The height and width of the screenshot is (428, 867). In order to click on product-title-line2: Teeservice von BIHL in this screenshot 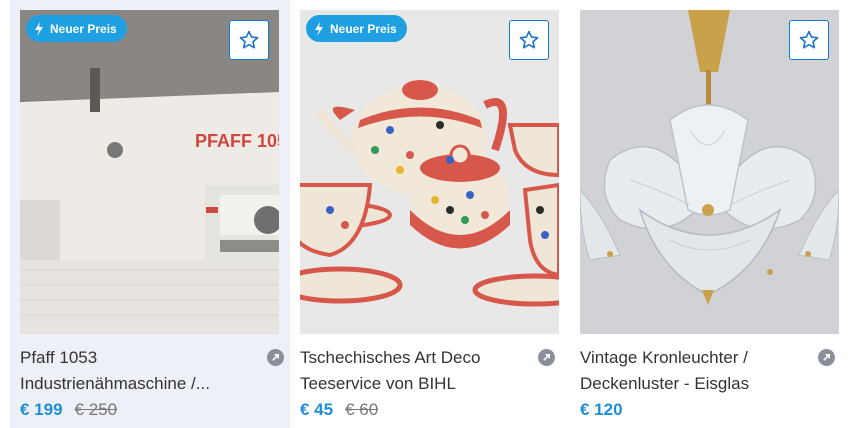, I will do `click(378, 383)`.